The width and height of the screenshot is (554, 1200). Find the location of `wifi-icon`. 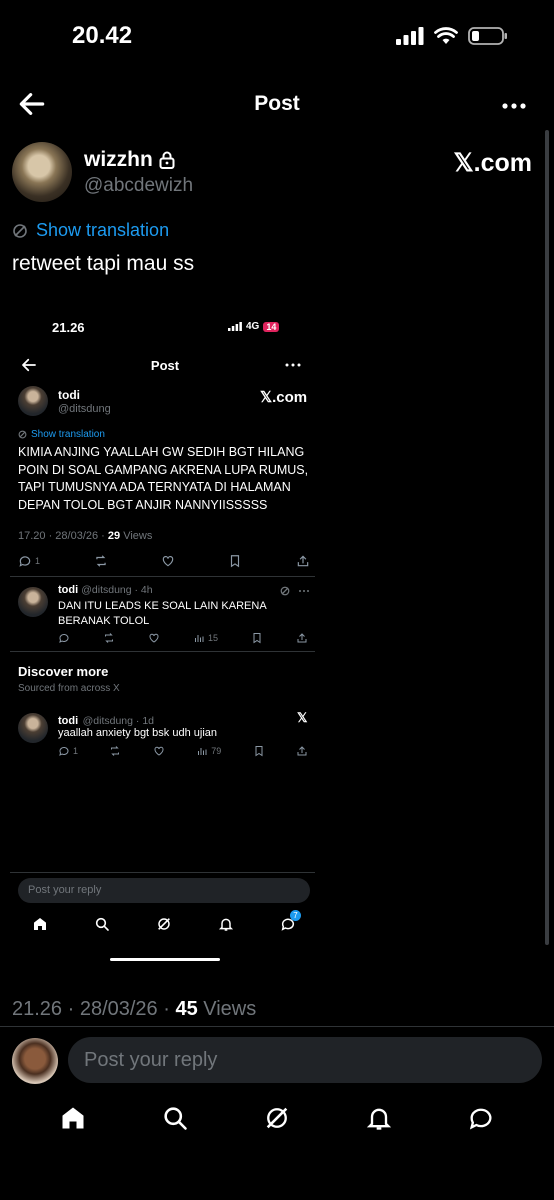

wifi-icon is located at coordinates (446, 35).